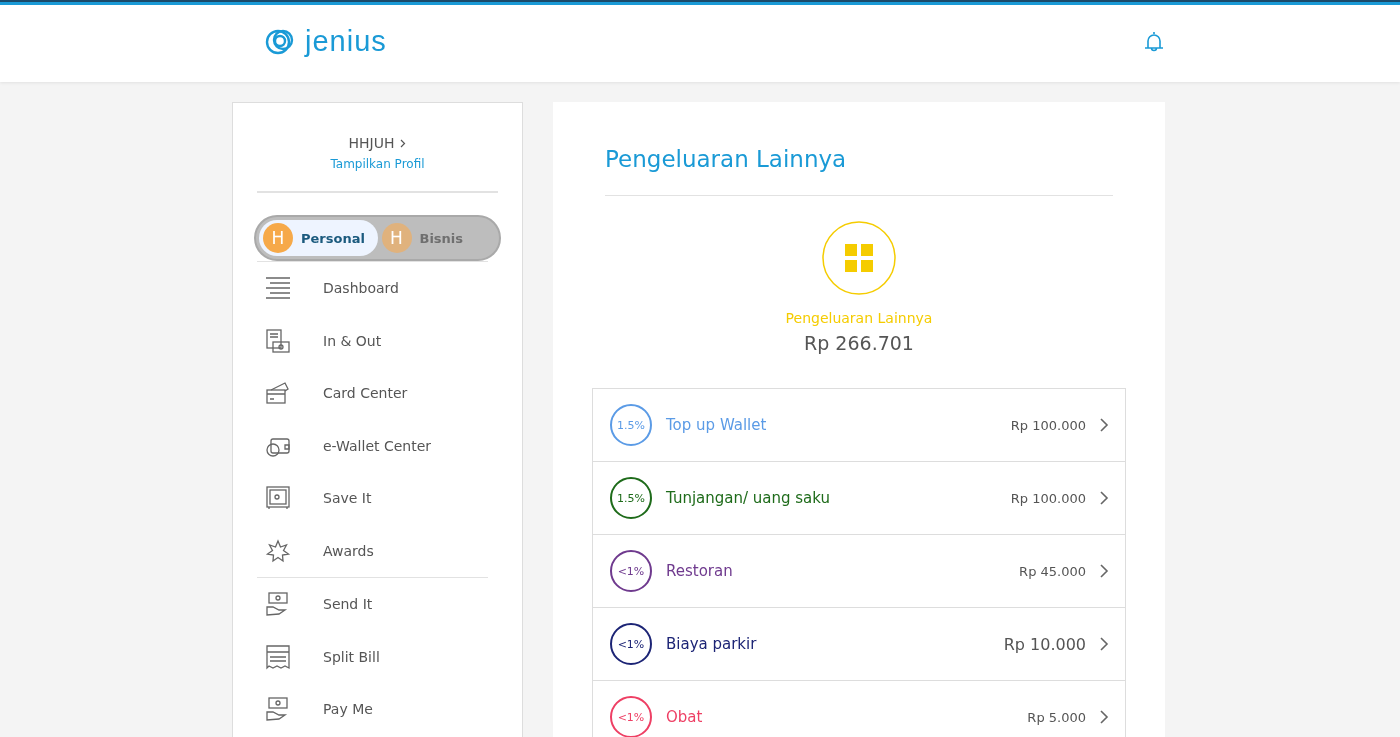  I want to click on row-amount: Rp 10.000, so click(1044, 644).